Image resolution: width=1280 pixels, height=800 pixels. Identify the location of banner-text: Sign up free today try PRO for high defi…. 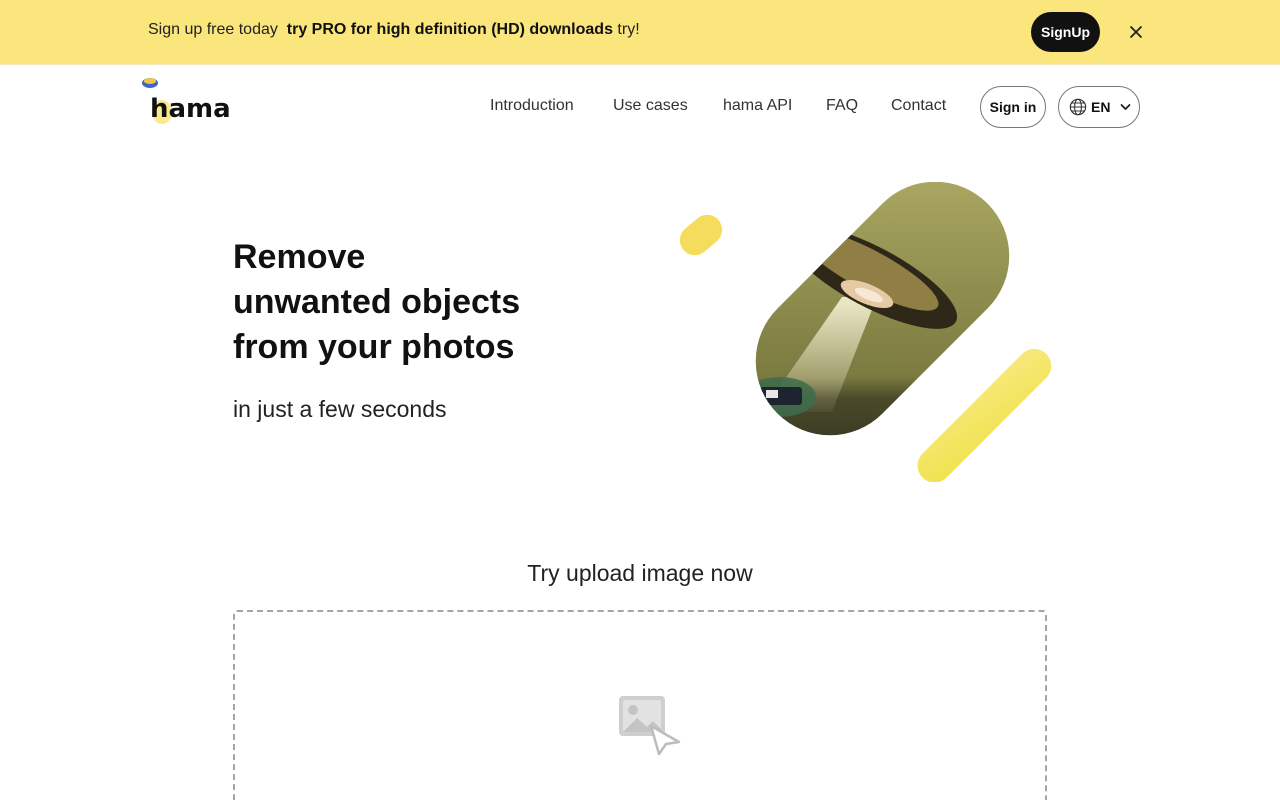
(394, 30).